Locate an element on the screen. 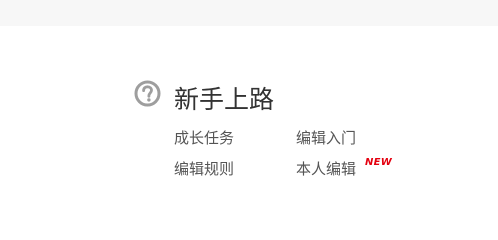 Image resolution: width=498 pixels, height=240 pixels. new-badge: NEW is located at coordinates (379, 162).